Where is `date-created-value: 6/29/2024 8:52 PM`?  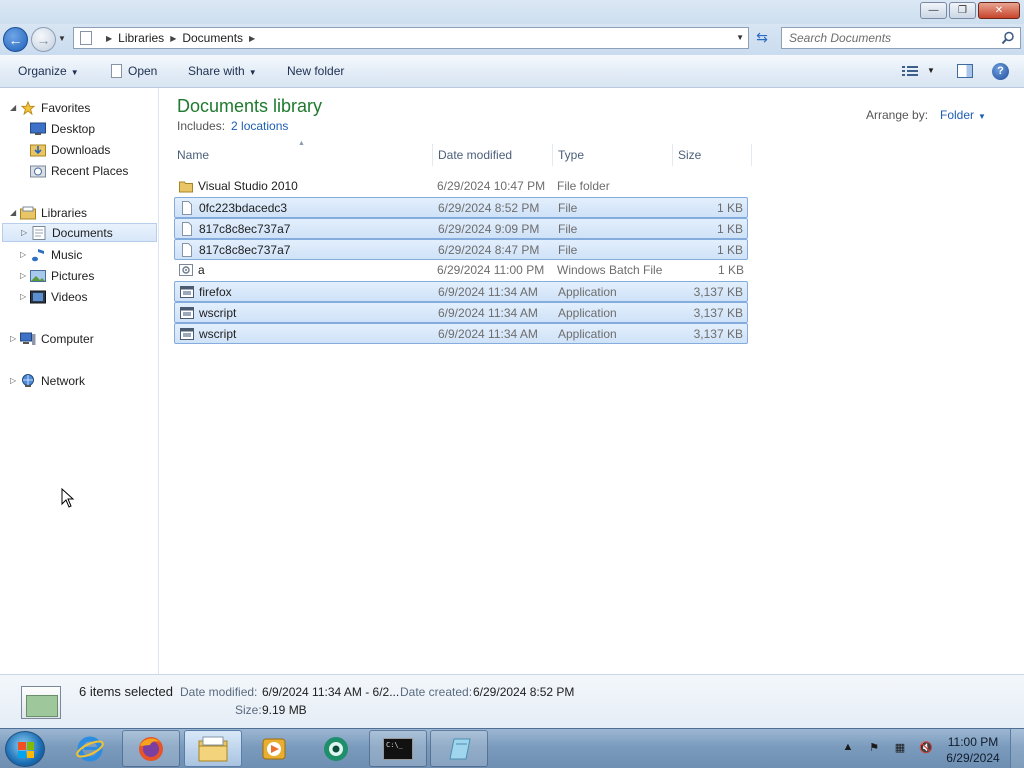
date-created-value: 6/29/2024 8:52 PM is located at coordinates (524, 692).